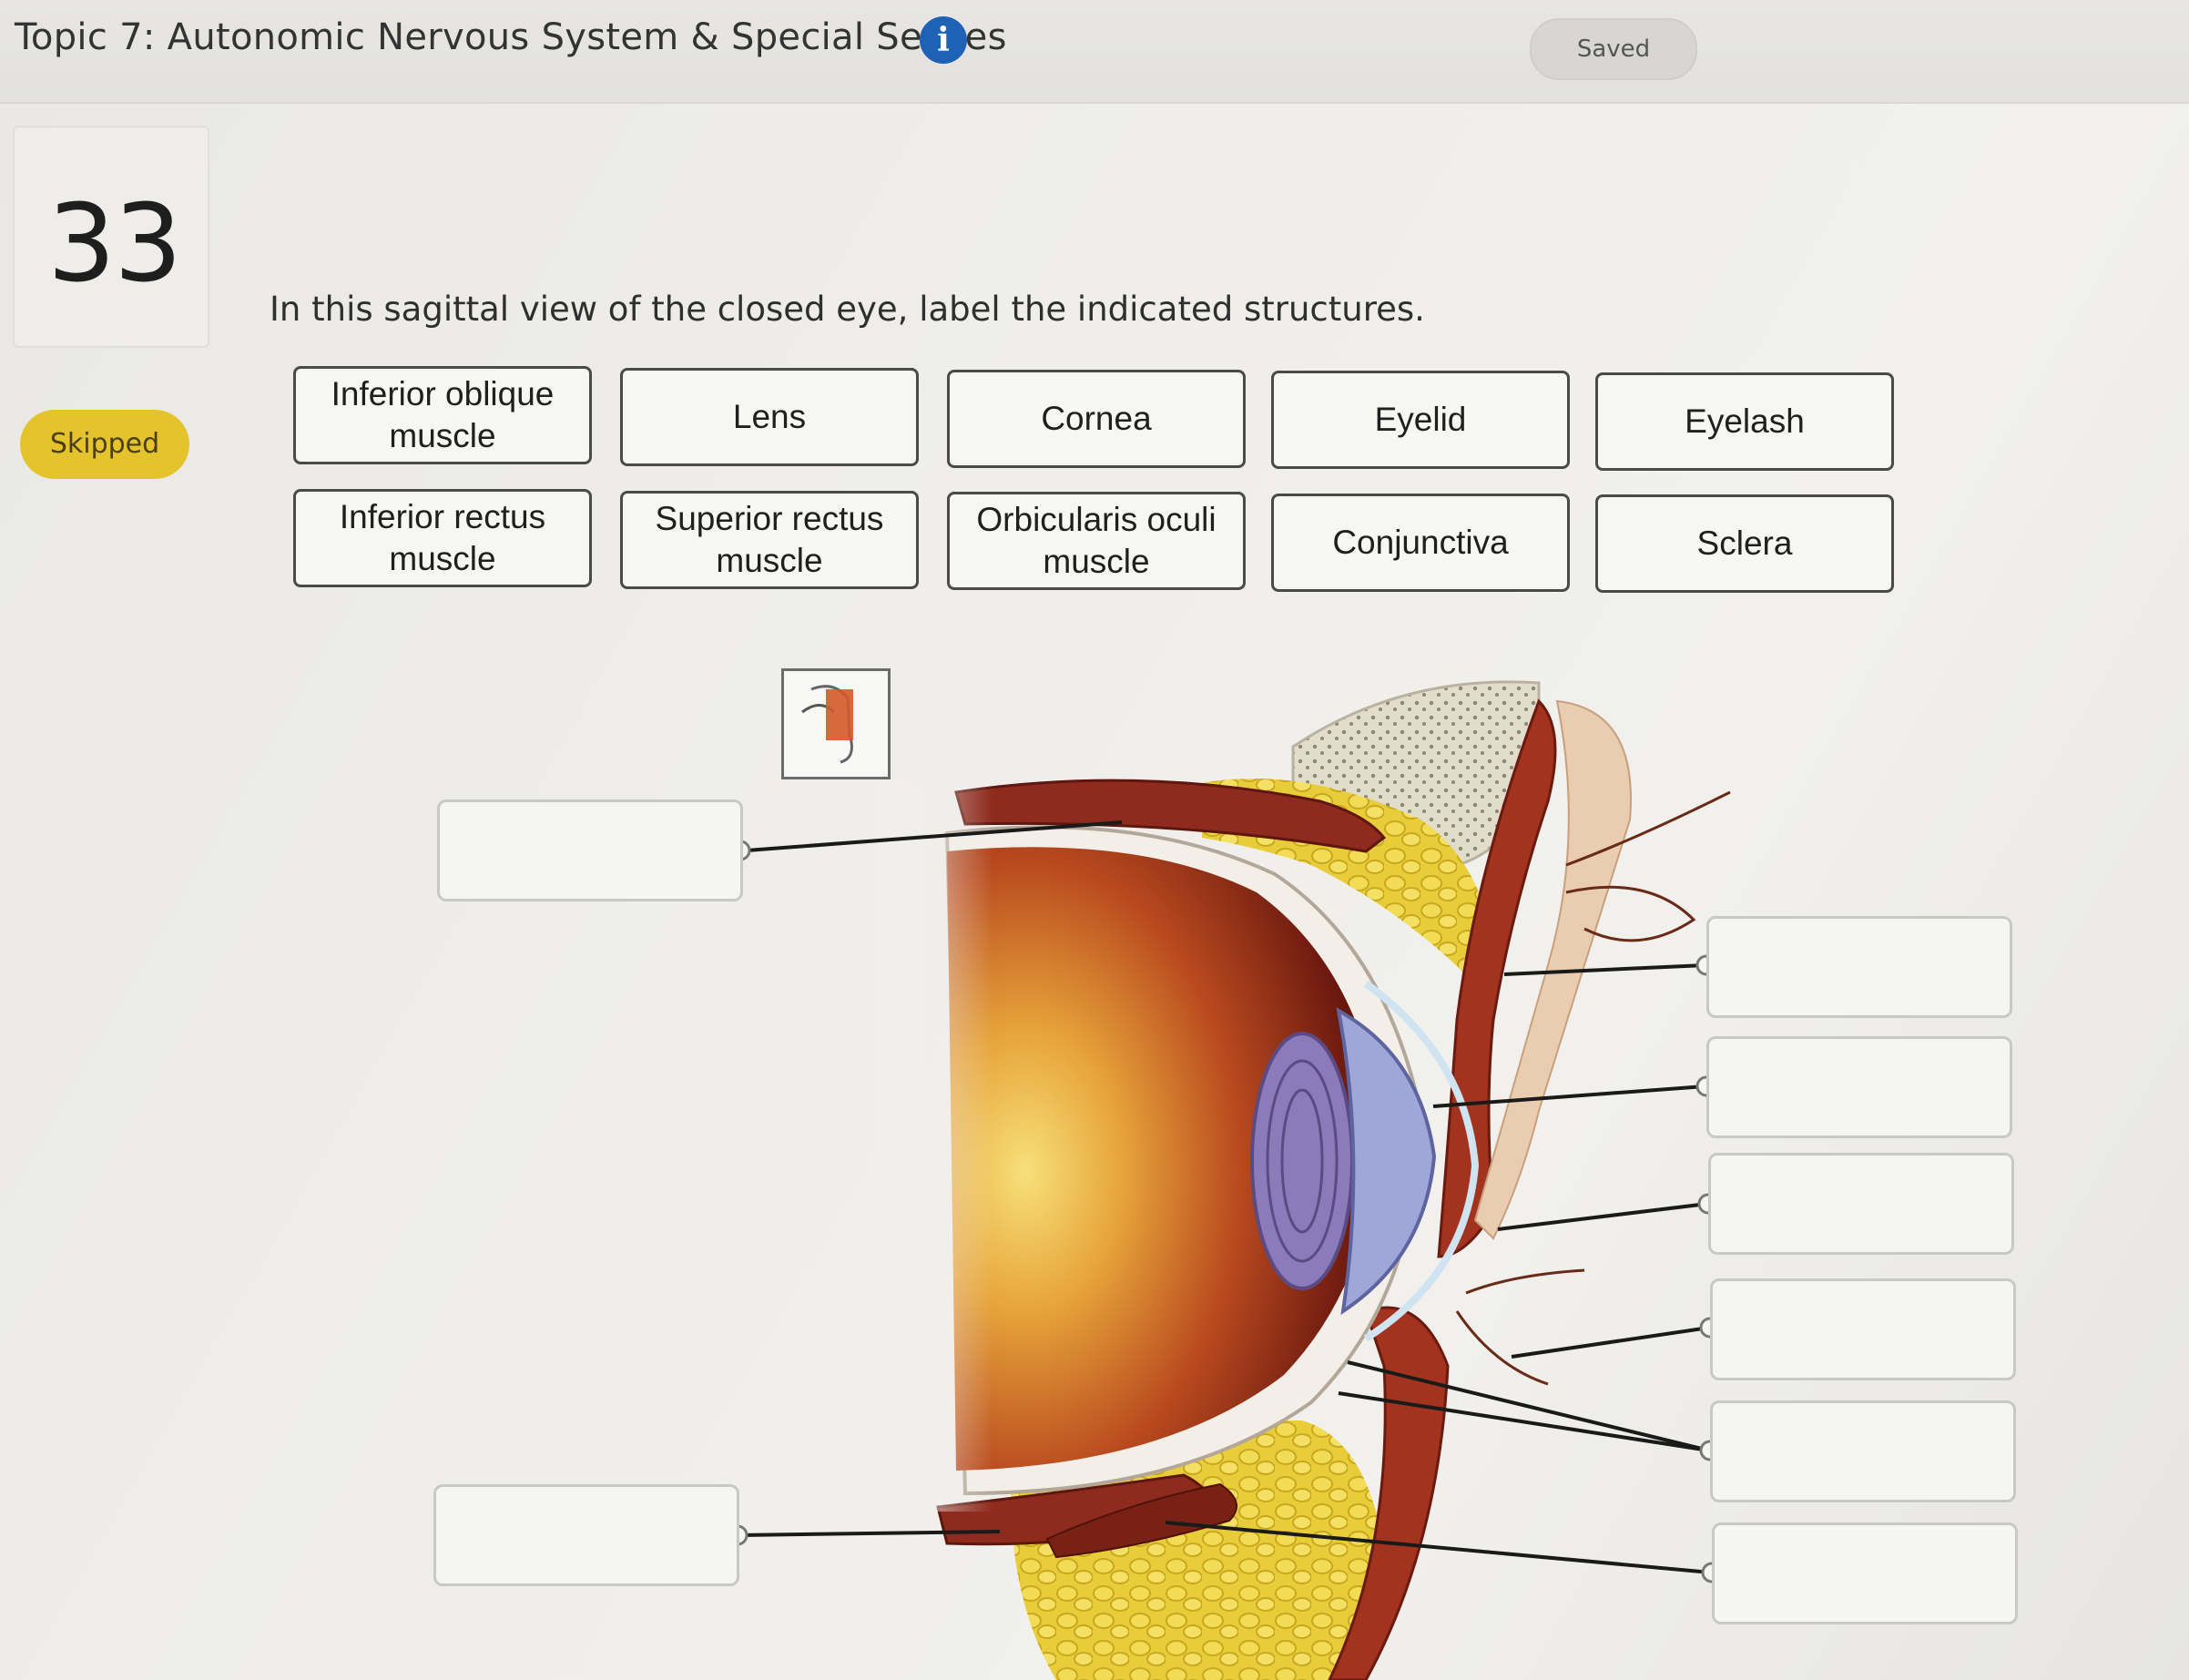  I want to click on term-label: Eyelash, so click(1745, 421).